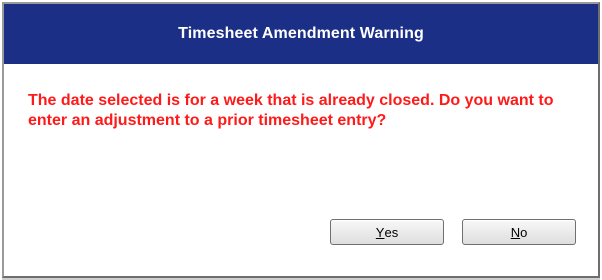 The width and height of the screenshot is (602, 280). What do you see at coordinates (453, 232) in the screenshot?
I see `dialog-buttons: Yes No` at bounding box center [453, 232].